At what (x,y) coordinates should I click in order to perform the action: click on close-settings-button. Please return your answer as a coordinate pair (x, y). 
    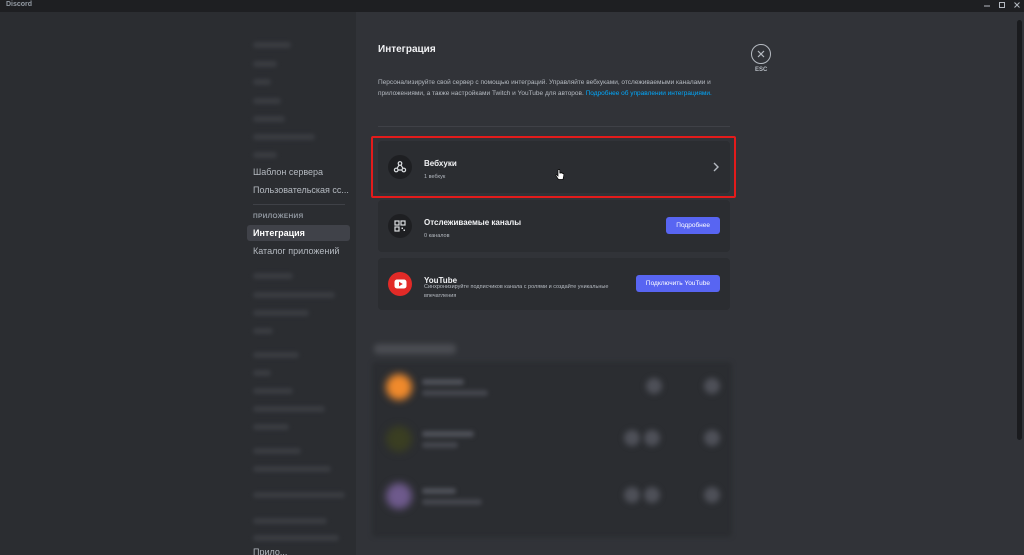
    Looking at the image, I should click on (761, 54).